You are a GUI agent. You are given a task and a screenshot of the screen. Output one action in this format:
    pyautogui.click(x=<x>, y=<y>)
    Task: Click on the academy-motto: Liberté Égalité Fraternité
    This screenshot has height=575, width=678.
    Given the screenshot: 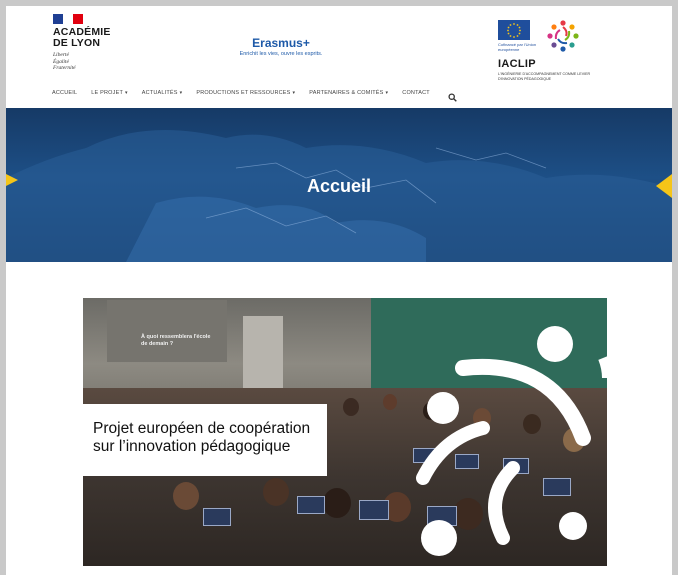 What is the action you would take?
    pyautogui.click(x=93, y=62)
    